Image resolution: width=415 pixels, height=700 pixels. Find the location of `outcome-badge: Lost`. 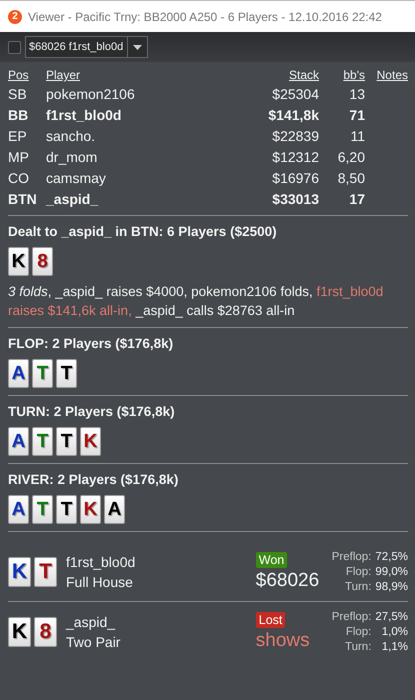

outcome-badge: Lost is located at coordinates (271, 620).